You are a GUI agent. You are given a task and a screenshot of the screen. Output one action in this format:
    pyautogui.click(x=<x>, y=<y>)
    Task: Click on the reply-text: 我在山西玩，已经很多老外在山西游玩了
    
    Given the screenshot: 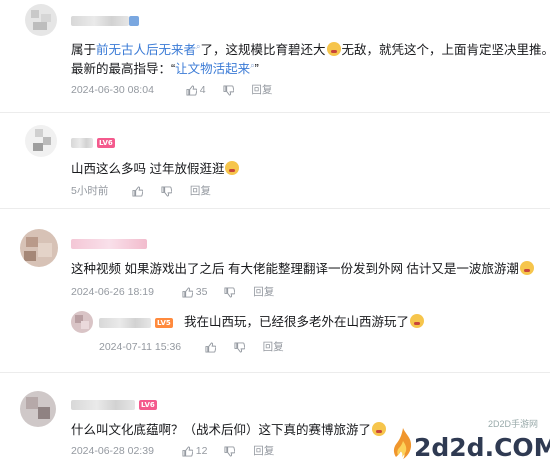 What is the action you would take?
    pyautogui.click(x=304, y=322)
    